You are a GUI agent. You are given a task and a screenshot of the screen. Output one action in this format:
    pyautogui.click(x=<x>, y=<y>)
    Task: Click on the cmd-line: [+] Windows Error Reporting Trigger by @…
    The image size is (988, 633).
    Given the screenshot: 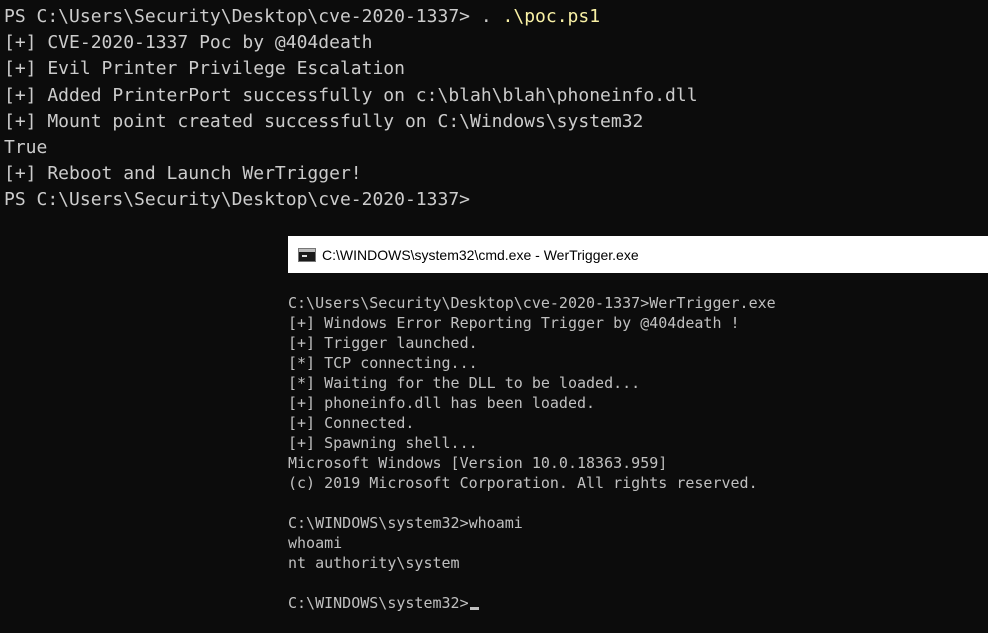 What is the action you would take?
    pyautogui.click(x=514, y=323)
    